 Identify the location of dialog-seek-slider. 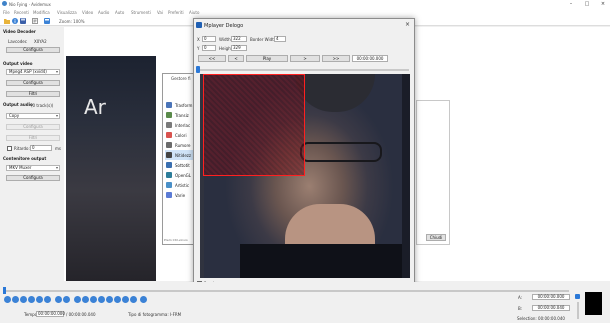
(304, 70).